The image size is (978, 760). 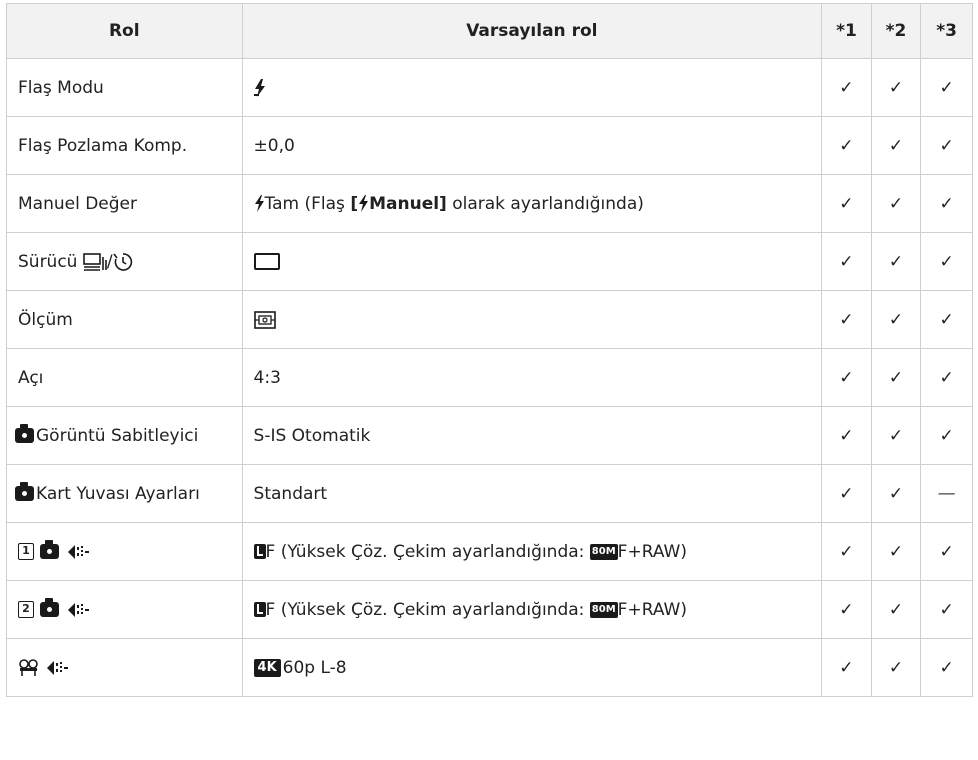 I want to click on role-cell: Flaş Modu, so click(x=124, y=87).